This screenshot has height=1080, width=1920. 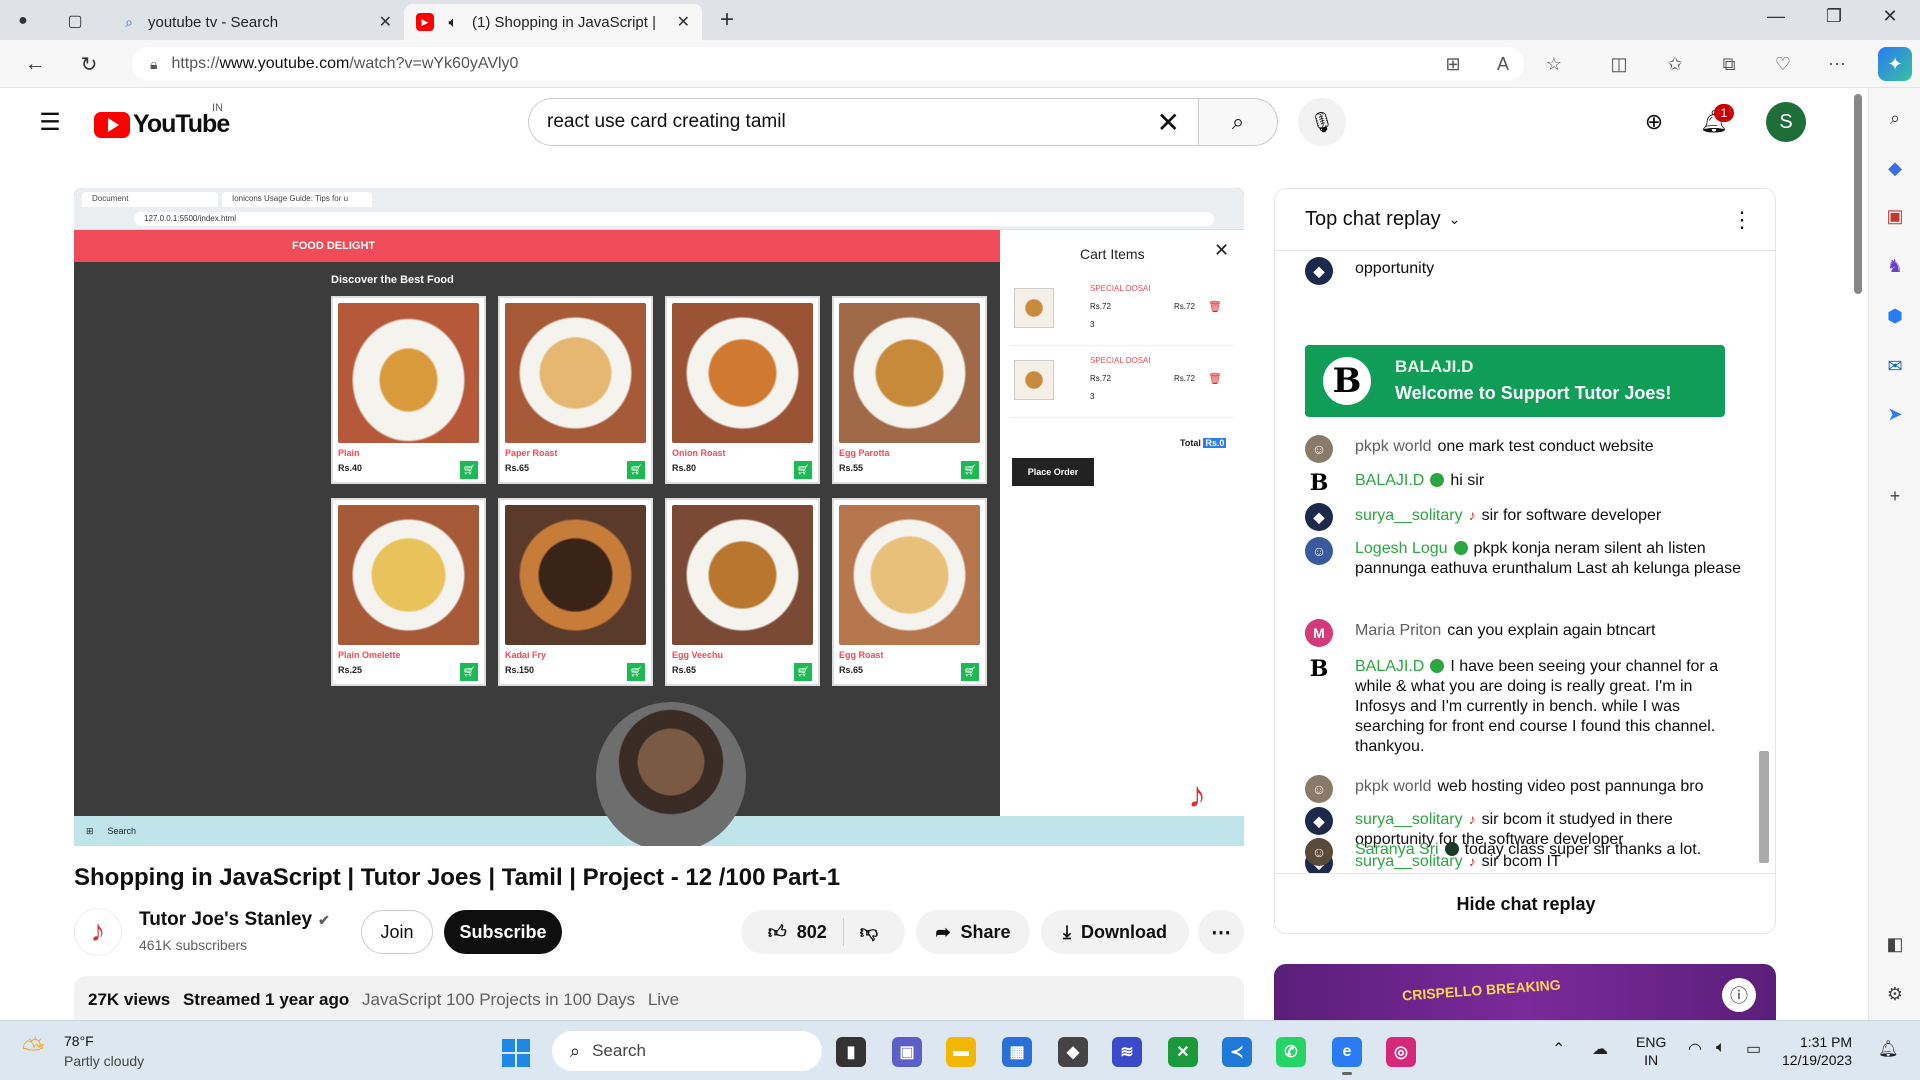 What do you see at coordinates (1397, 849) in the screenshot?
I see `chat-author: Saranya Sri` at bounding box center [1397, 849].